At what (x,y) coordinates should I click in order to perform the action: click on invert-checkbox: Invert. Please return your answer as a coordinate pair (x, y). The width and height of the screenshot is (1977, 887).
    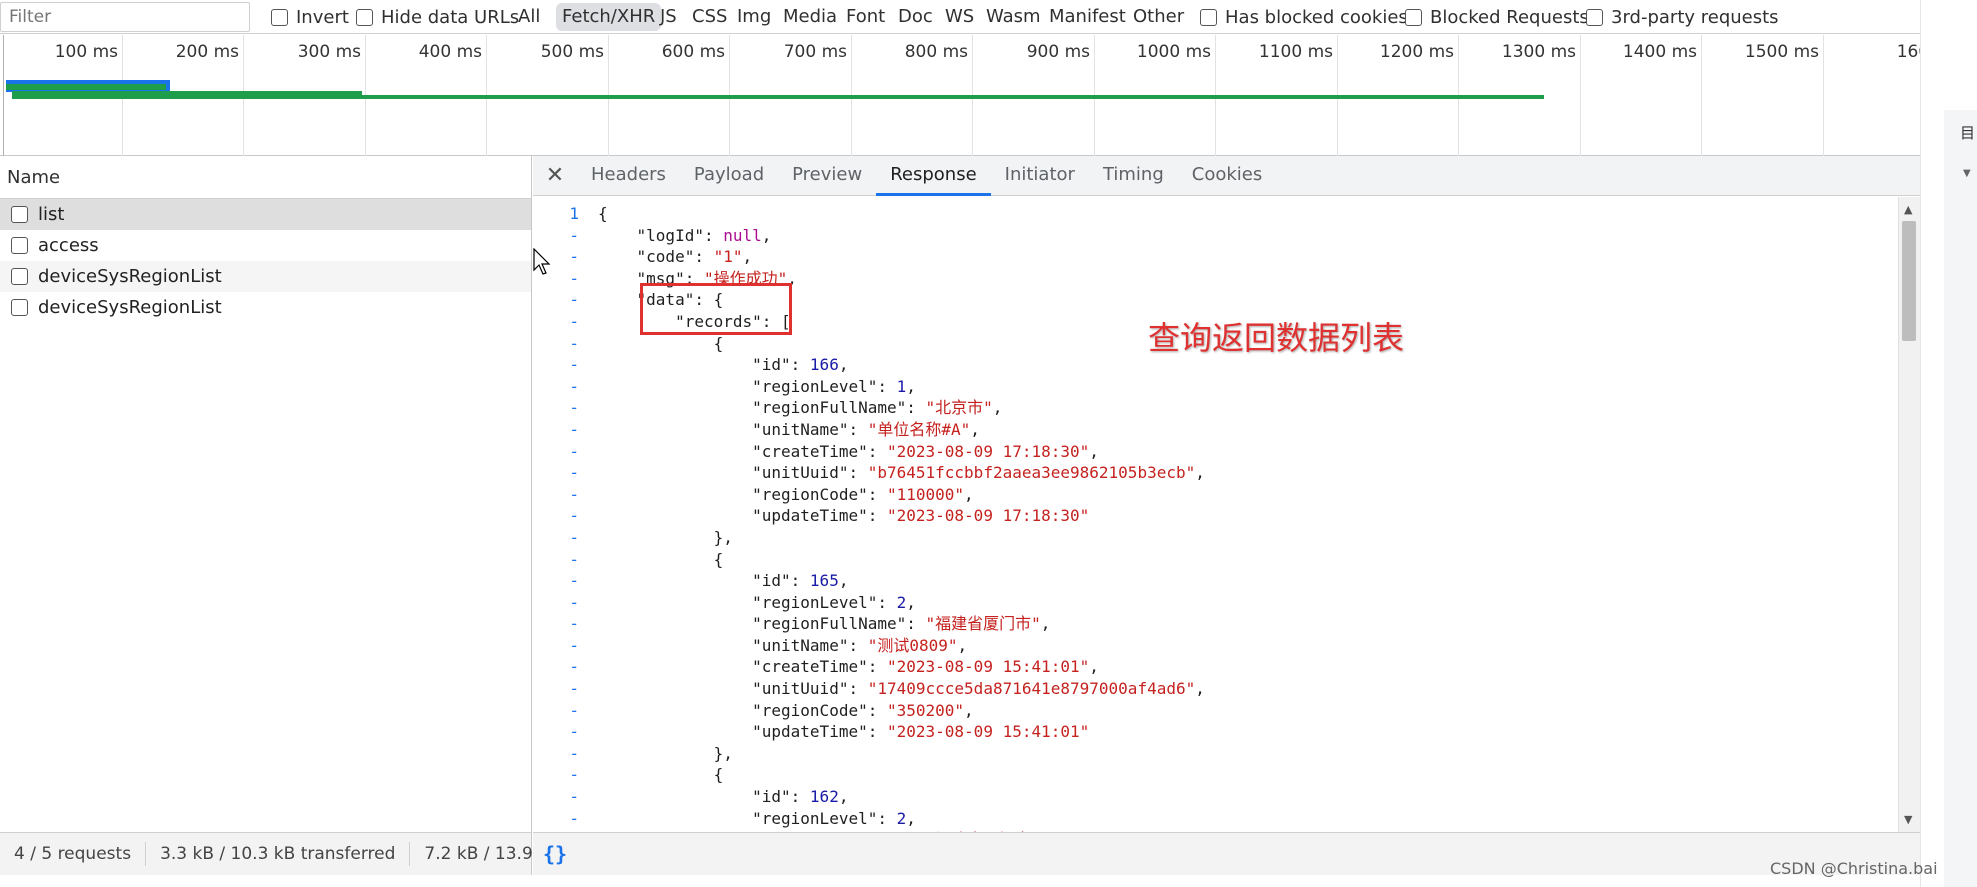
    Looking at the image, I should click on (310, 17).